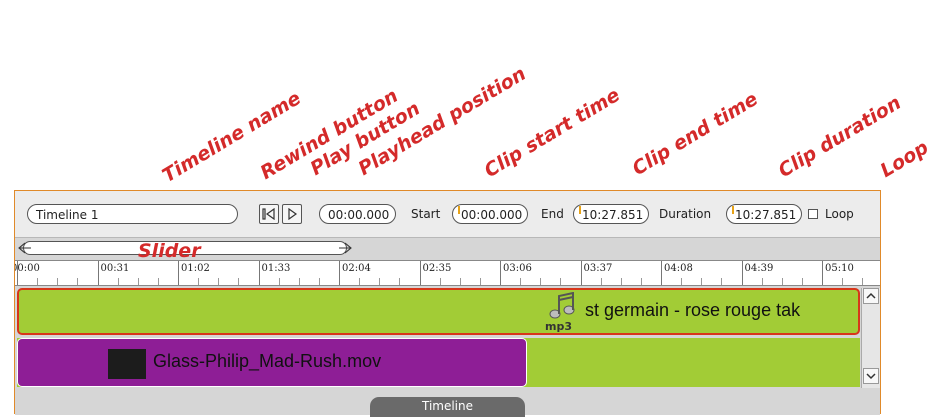 Image resolution: width=941 pixels, height=417 pixels. I want to click on annotation-clip-end-time: Clip end time, so click(695, 133).